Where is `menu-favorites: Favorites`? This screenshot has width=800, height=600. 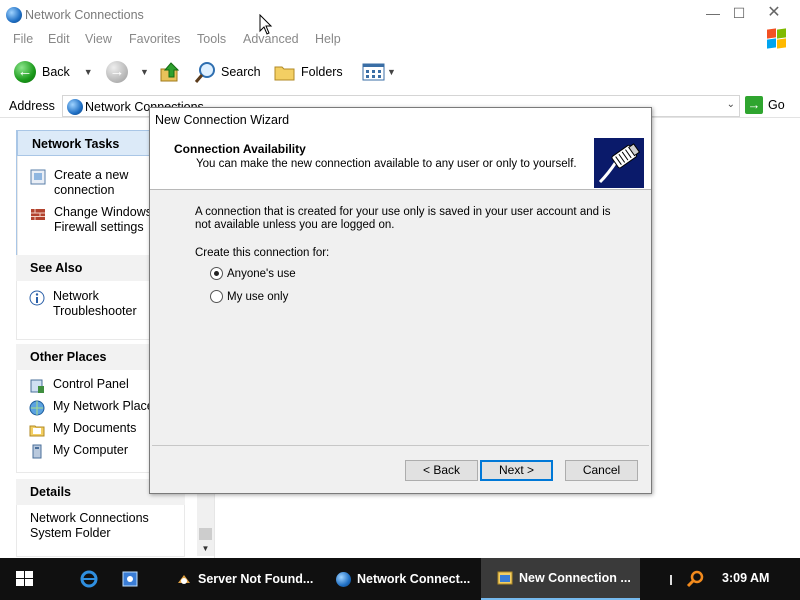 menu-favorites: Favorites is located at coordinates (154, 39).